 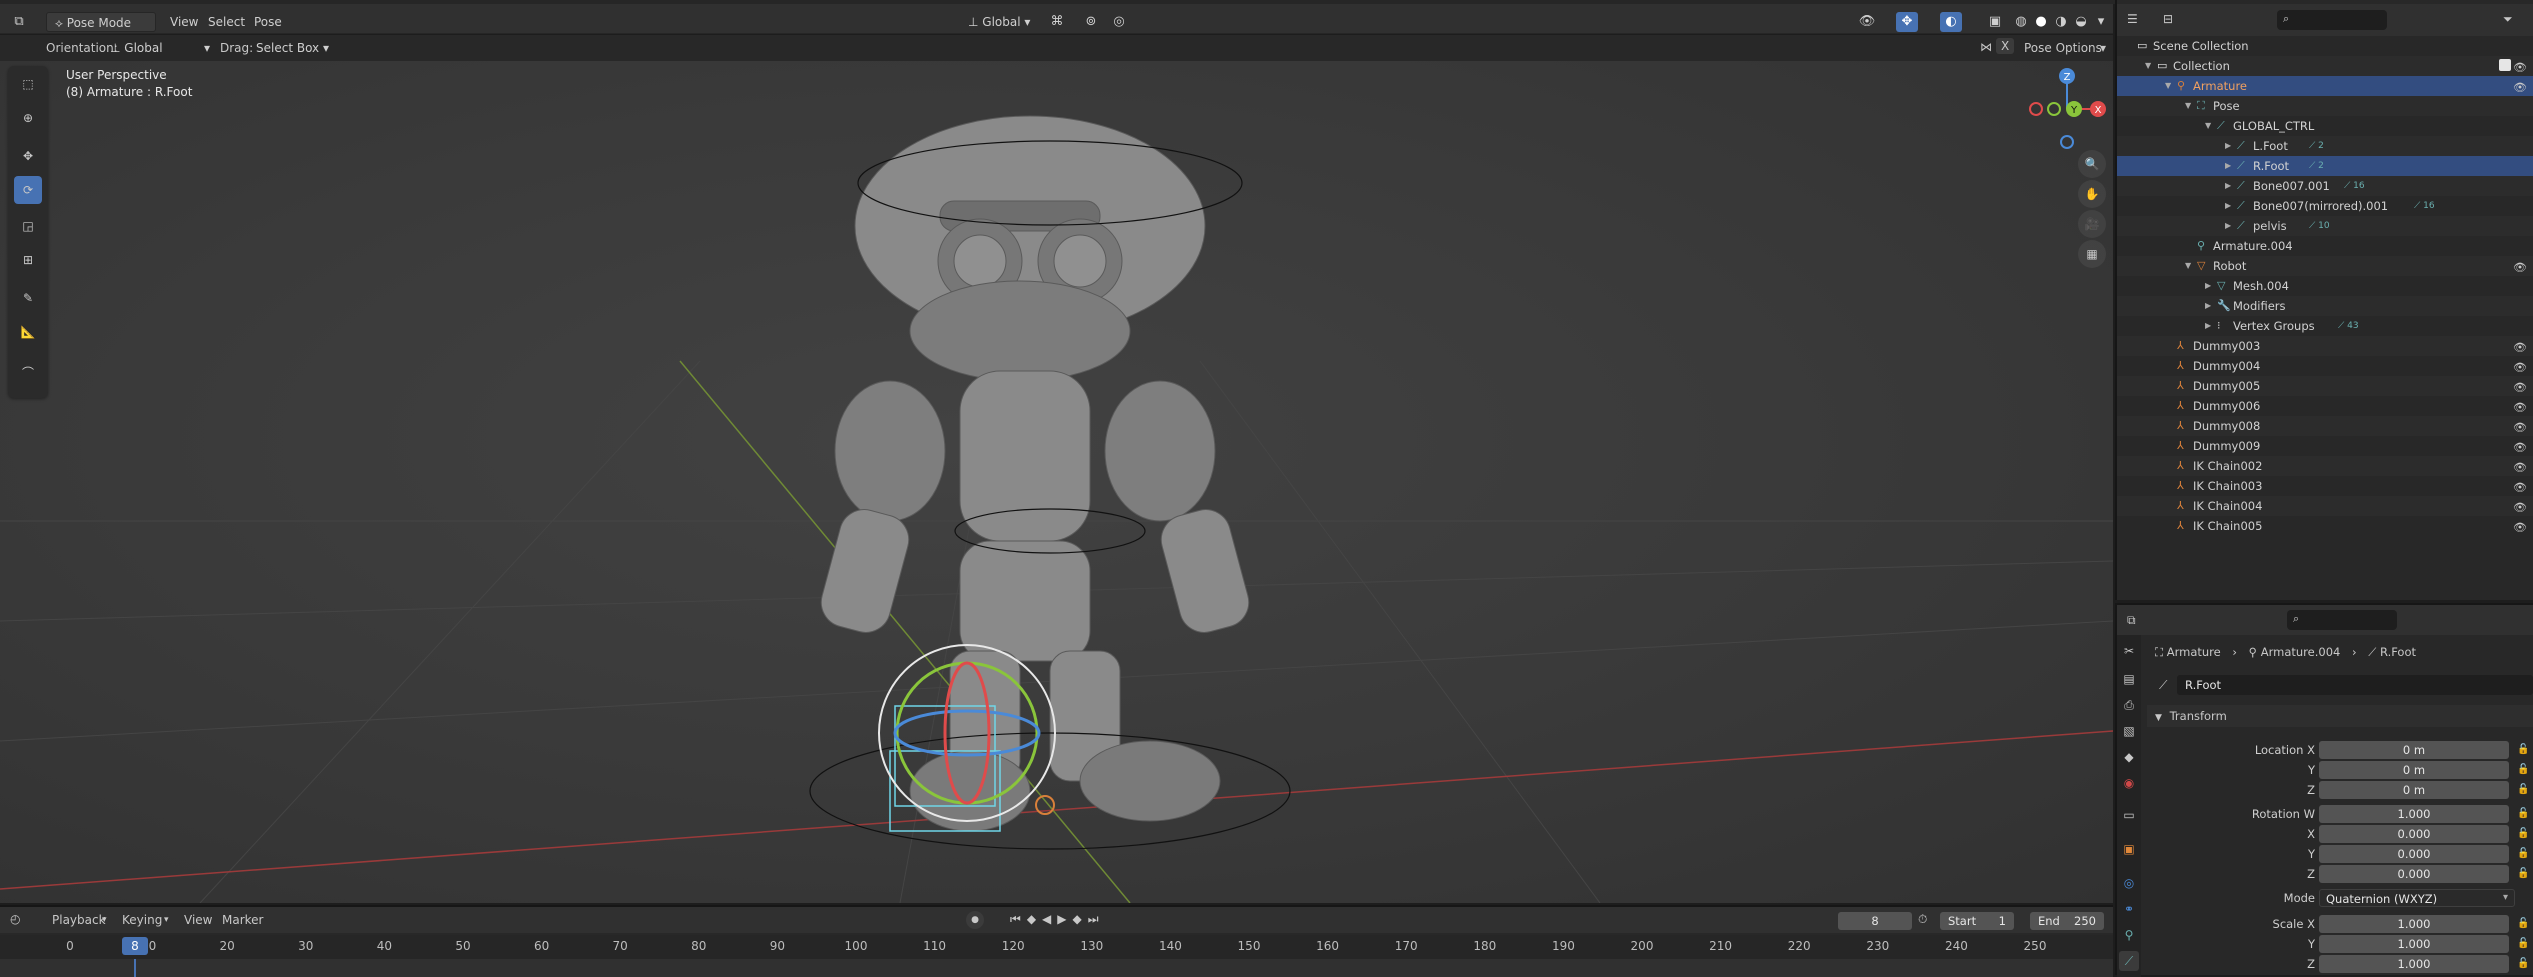 I want to click on shading-options-icon: ▾, so click(x=2101, y=22).